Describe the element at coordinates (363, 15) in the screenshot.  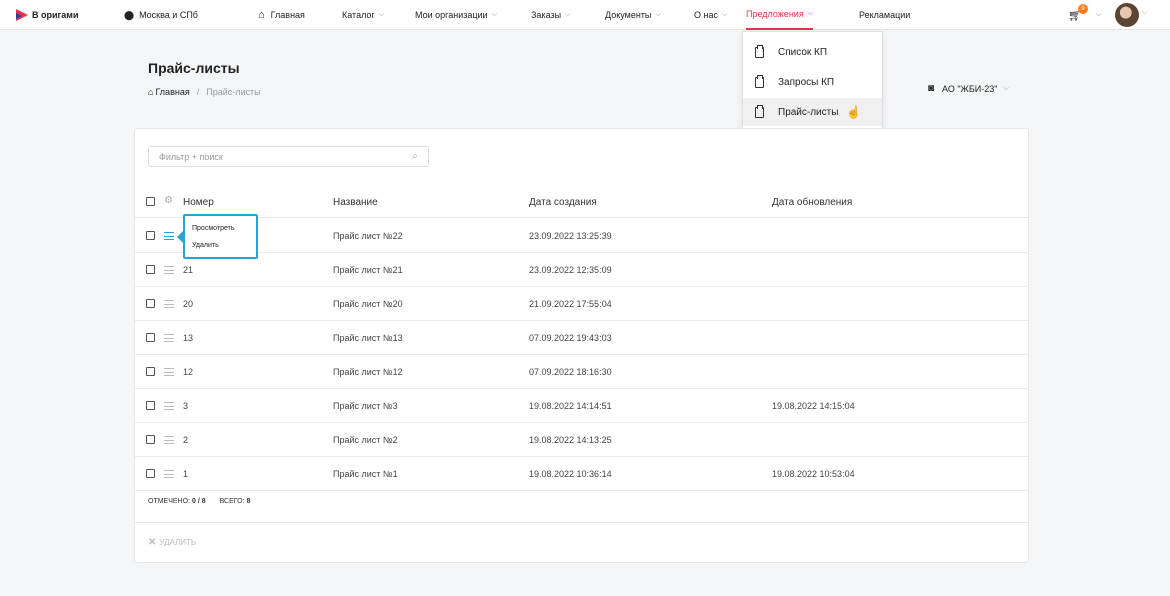
I see `nav-catalog: Каталог ⌵` at that location.